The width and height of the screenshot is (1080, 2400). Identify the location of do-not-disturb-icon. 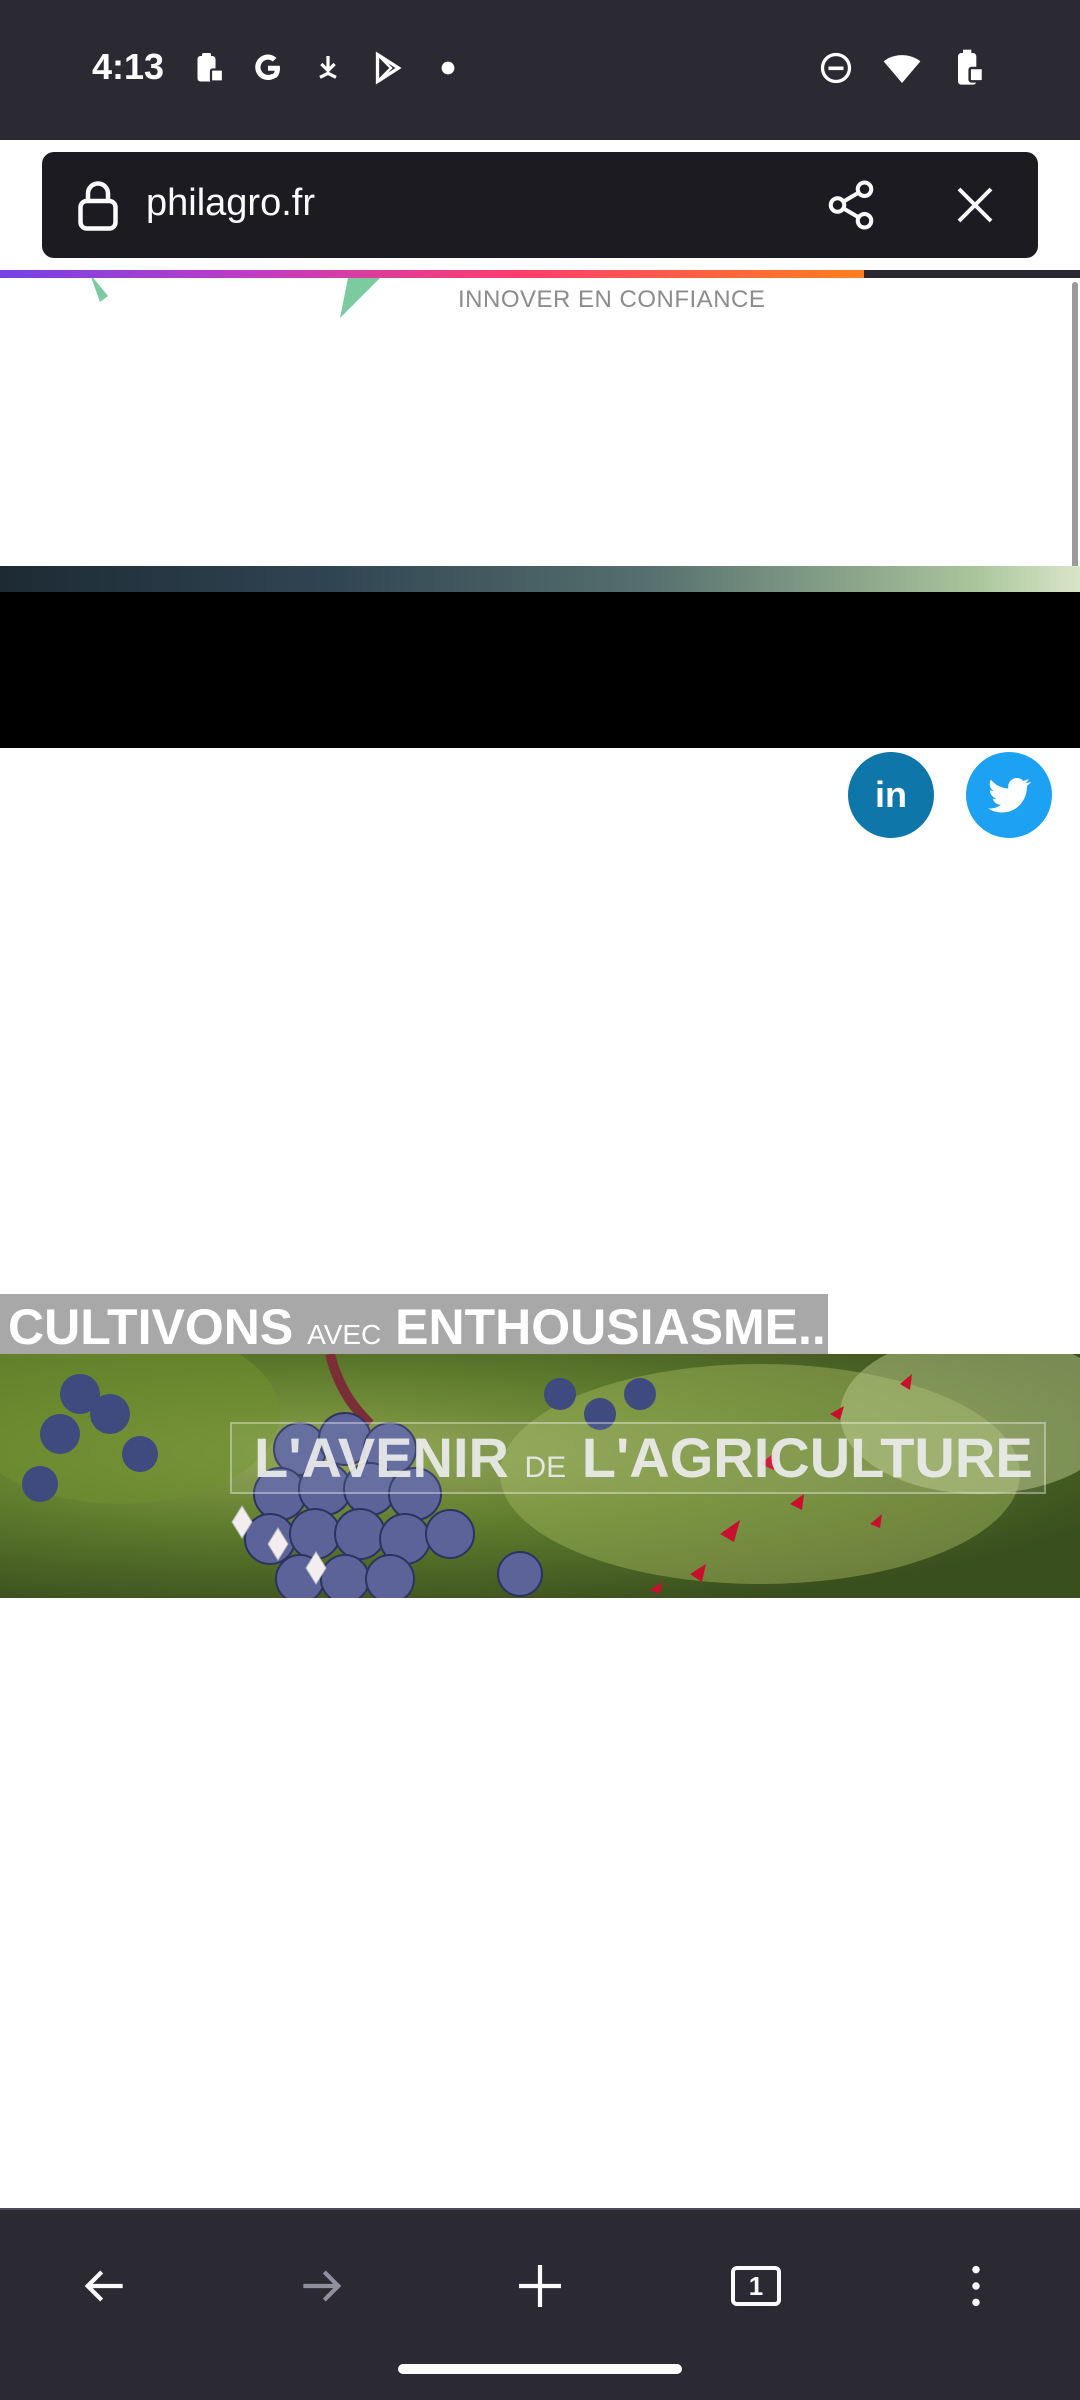
(836, 68).